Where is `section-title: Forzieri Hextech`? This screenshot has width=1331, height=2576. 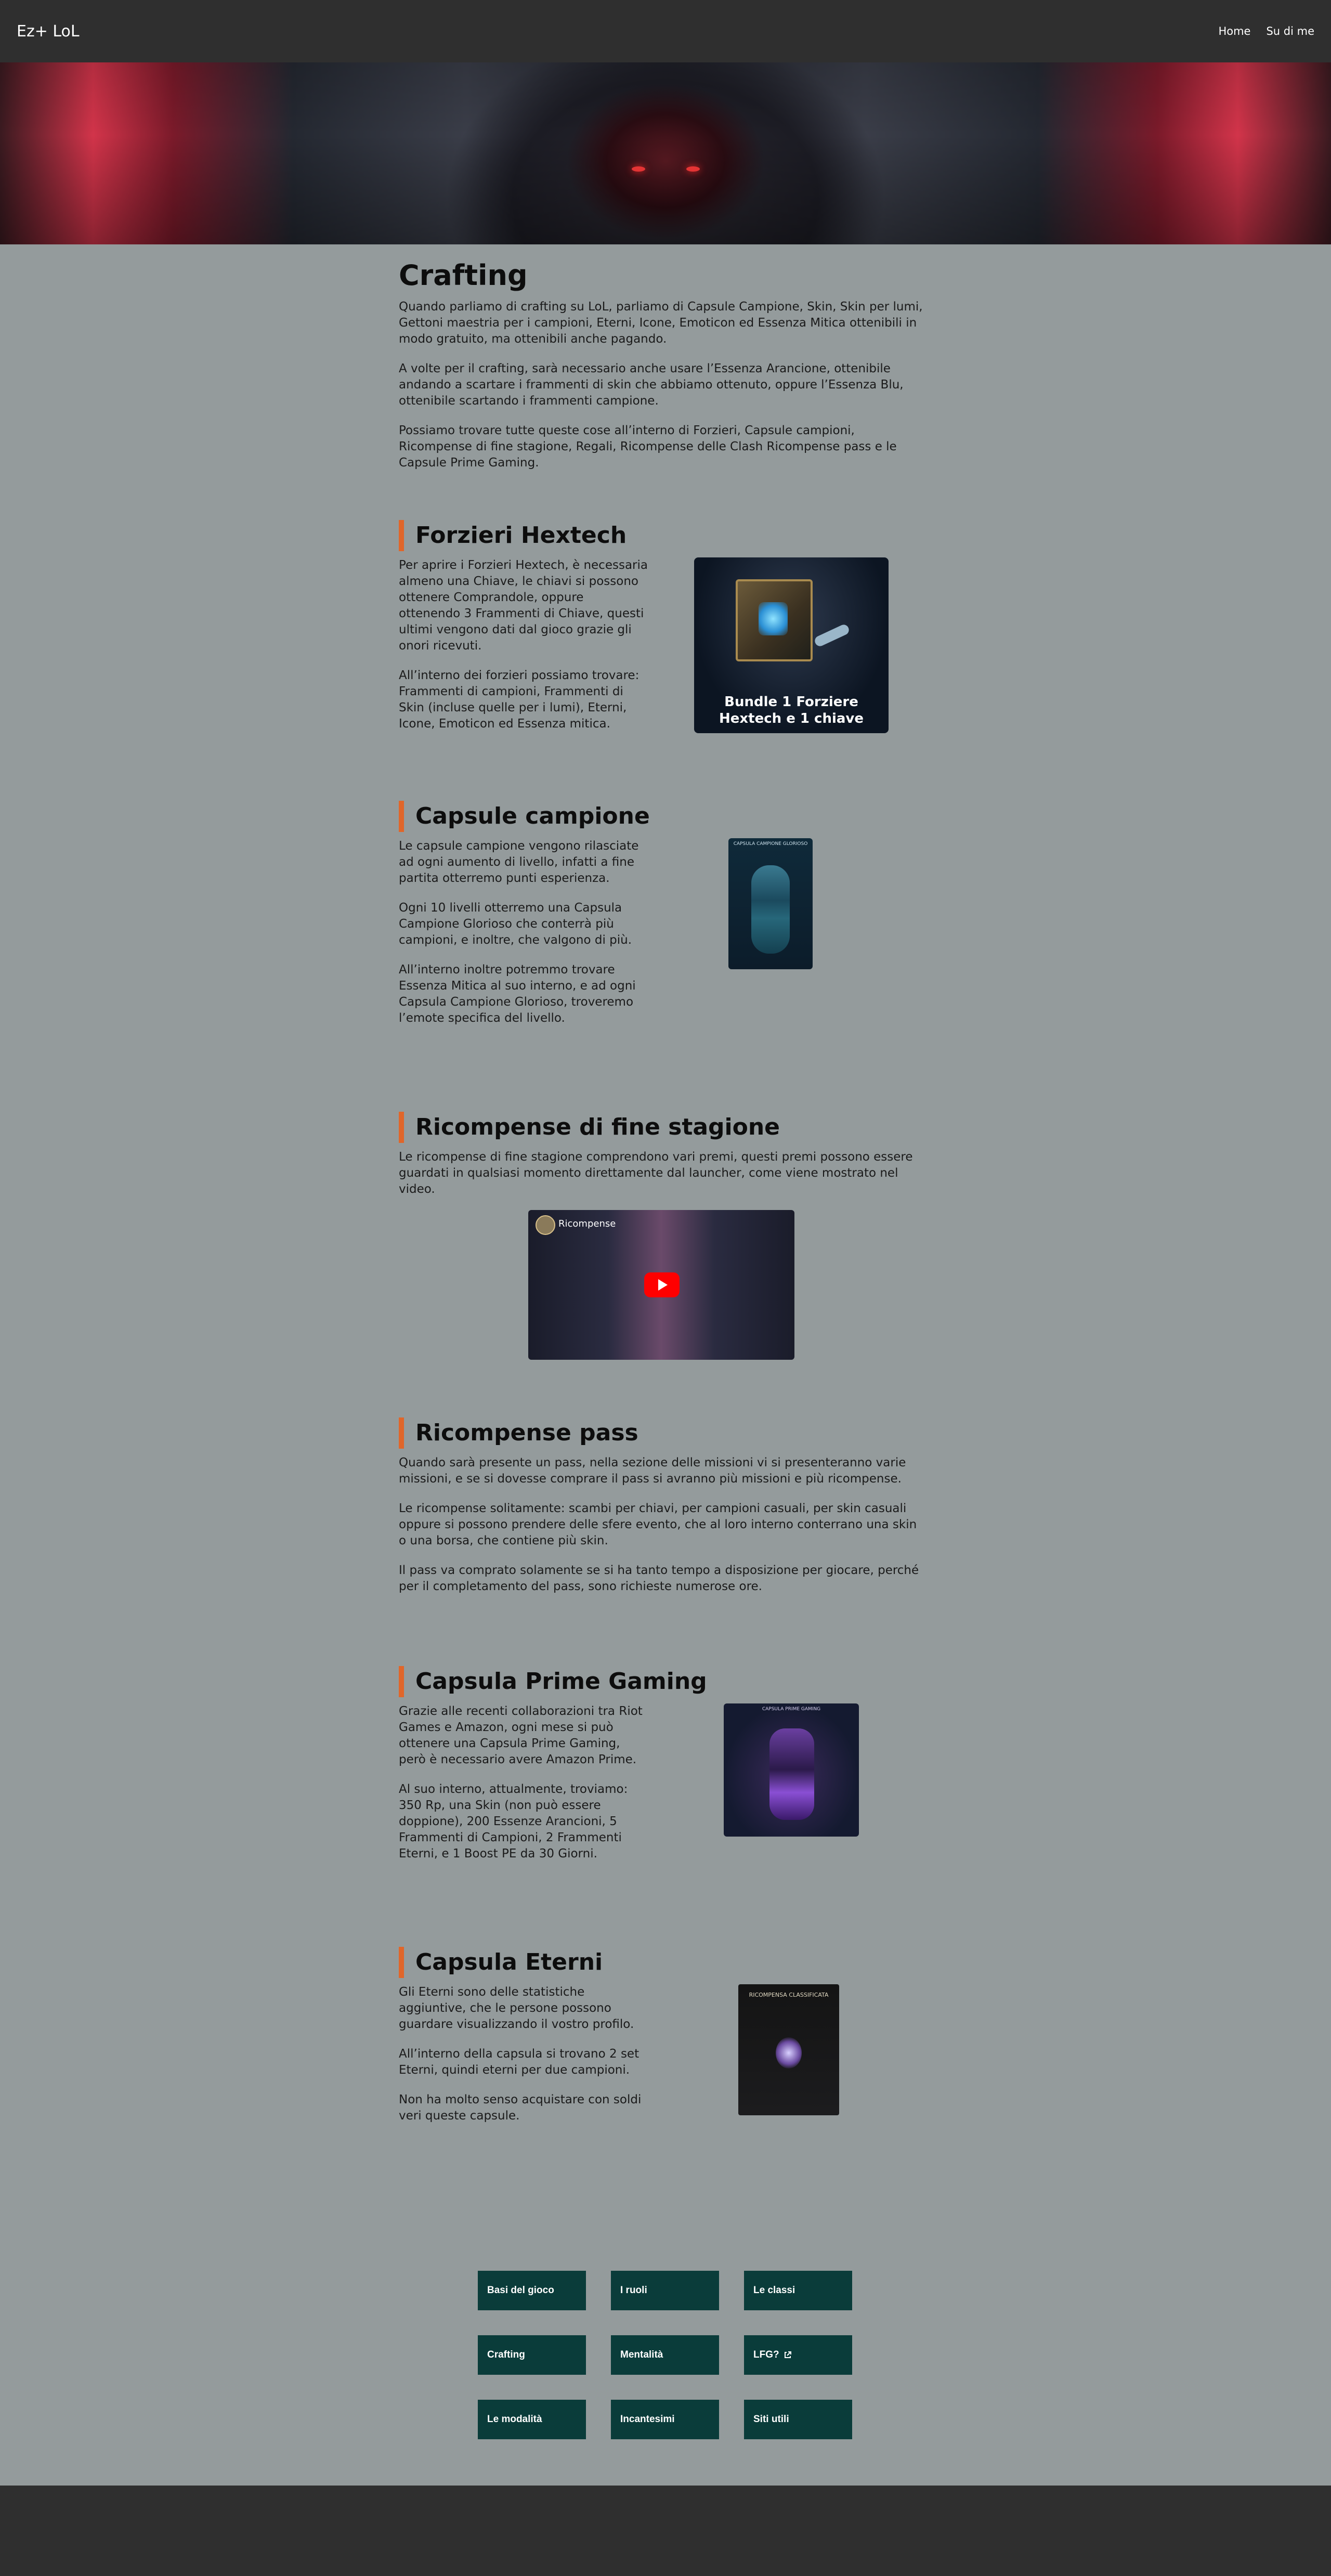 section-title: Forzieri Hextech is located at coordinates (661, 535).